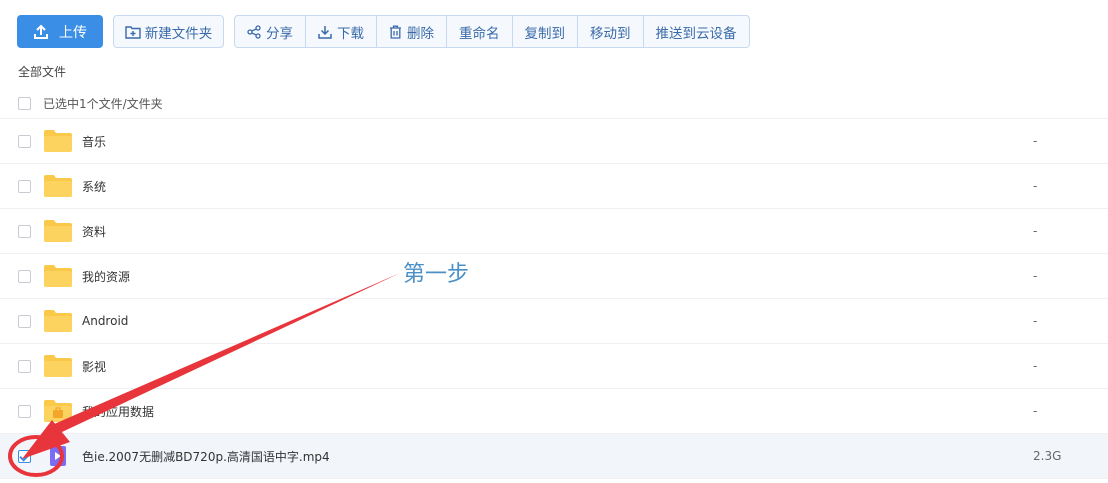  I want to click on upload-button: 上传, so click(60, 31).